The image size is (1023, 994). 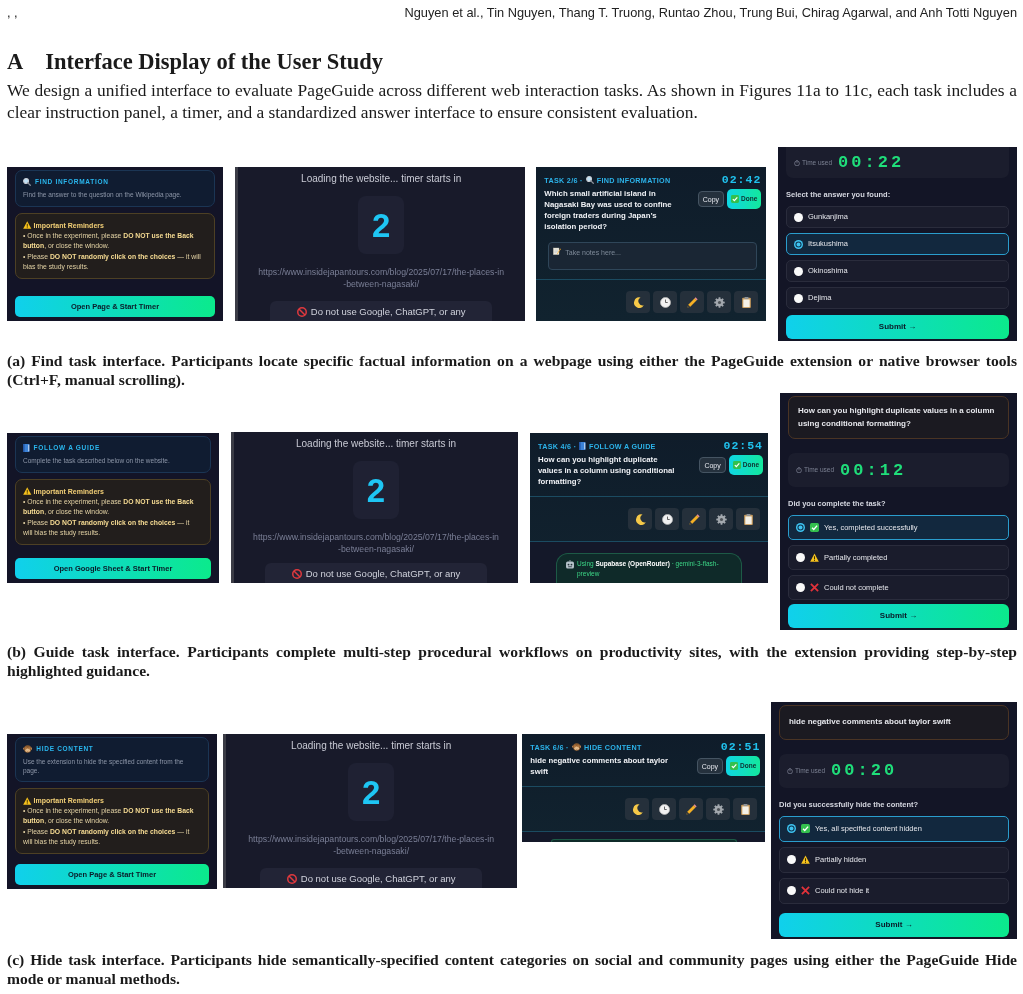 What do you see at coordinates (570, 564) in the screenshot?
I see `robot-icon` at bounding box center [570, 564].